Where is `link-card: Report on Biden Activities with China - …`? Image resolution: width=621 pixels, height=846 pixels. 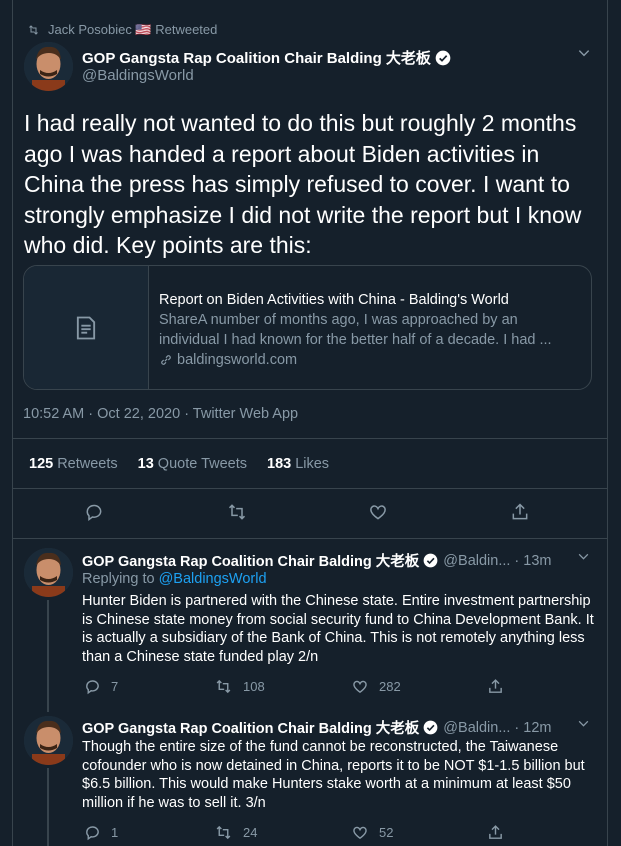 link-card: Report on Biden Activities with China - … is located at coordinates (307, 327).